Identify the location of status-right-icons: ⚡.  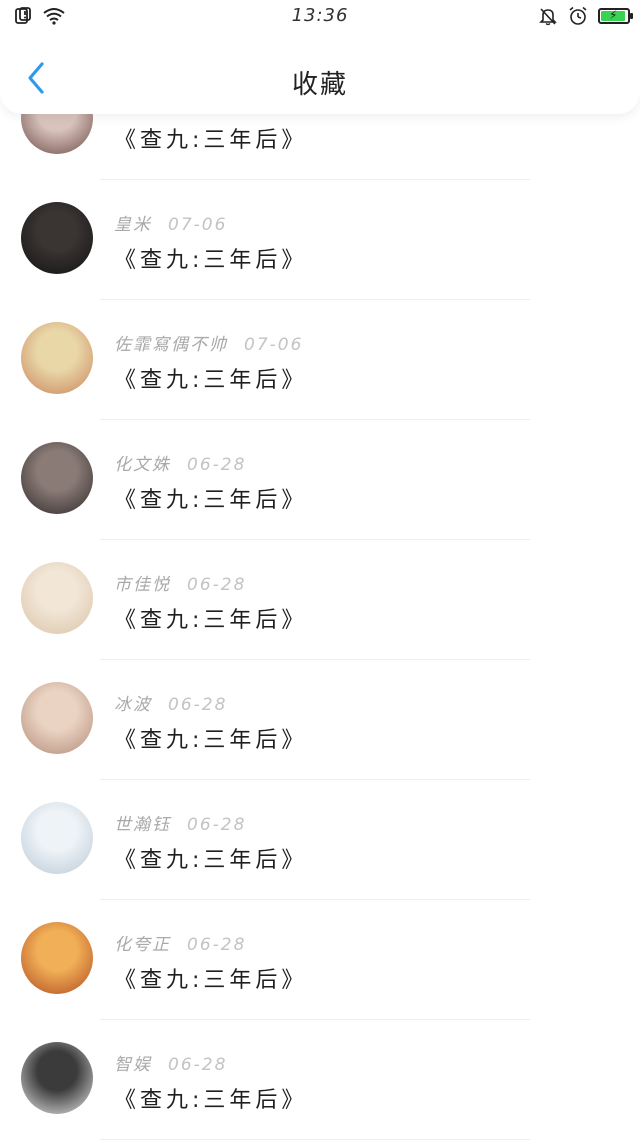
(585, 16).